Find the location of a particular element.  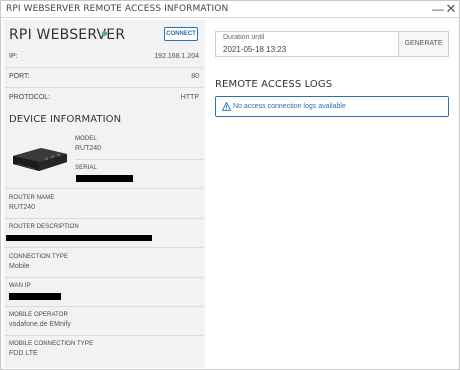

generate-button: GENERATE is located at coordinates (424, 44).